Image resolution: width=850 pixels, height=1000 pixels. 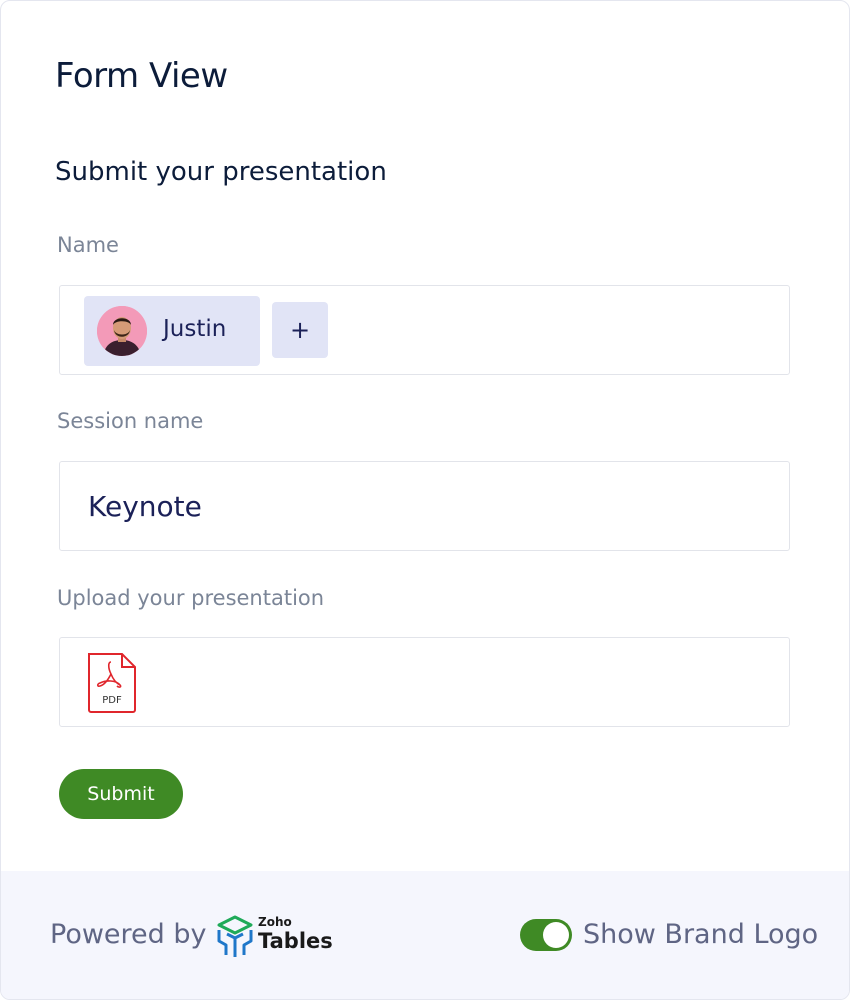 What do you see at coordinates (424, 330) in the screenshot?
I see `name-field: Justin +` at bounding box center [424, 330].